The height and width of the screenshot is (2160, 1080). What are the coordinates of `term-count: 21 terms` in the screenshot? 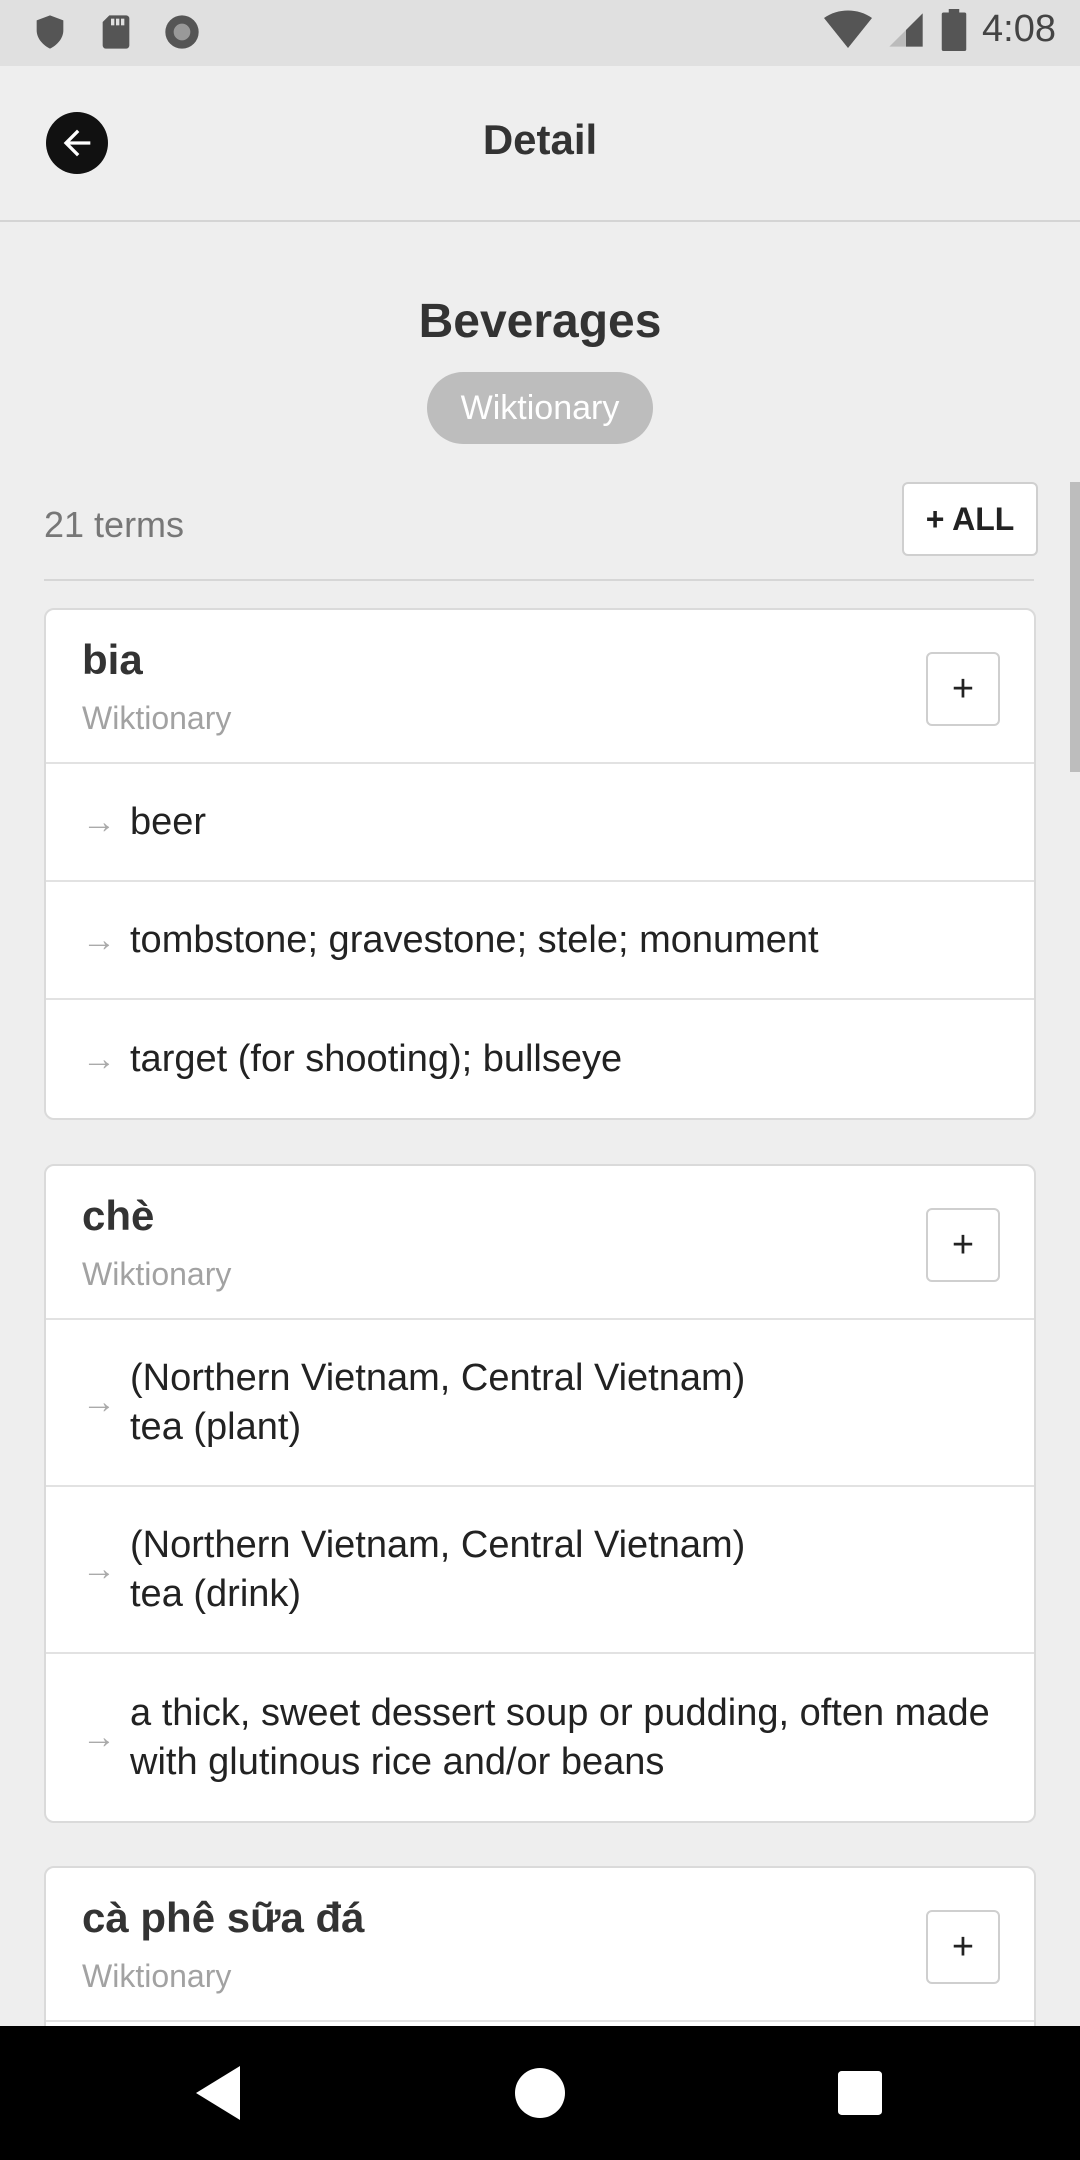 It's located at (114, 524).